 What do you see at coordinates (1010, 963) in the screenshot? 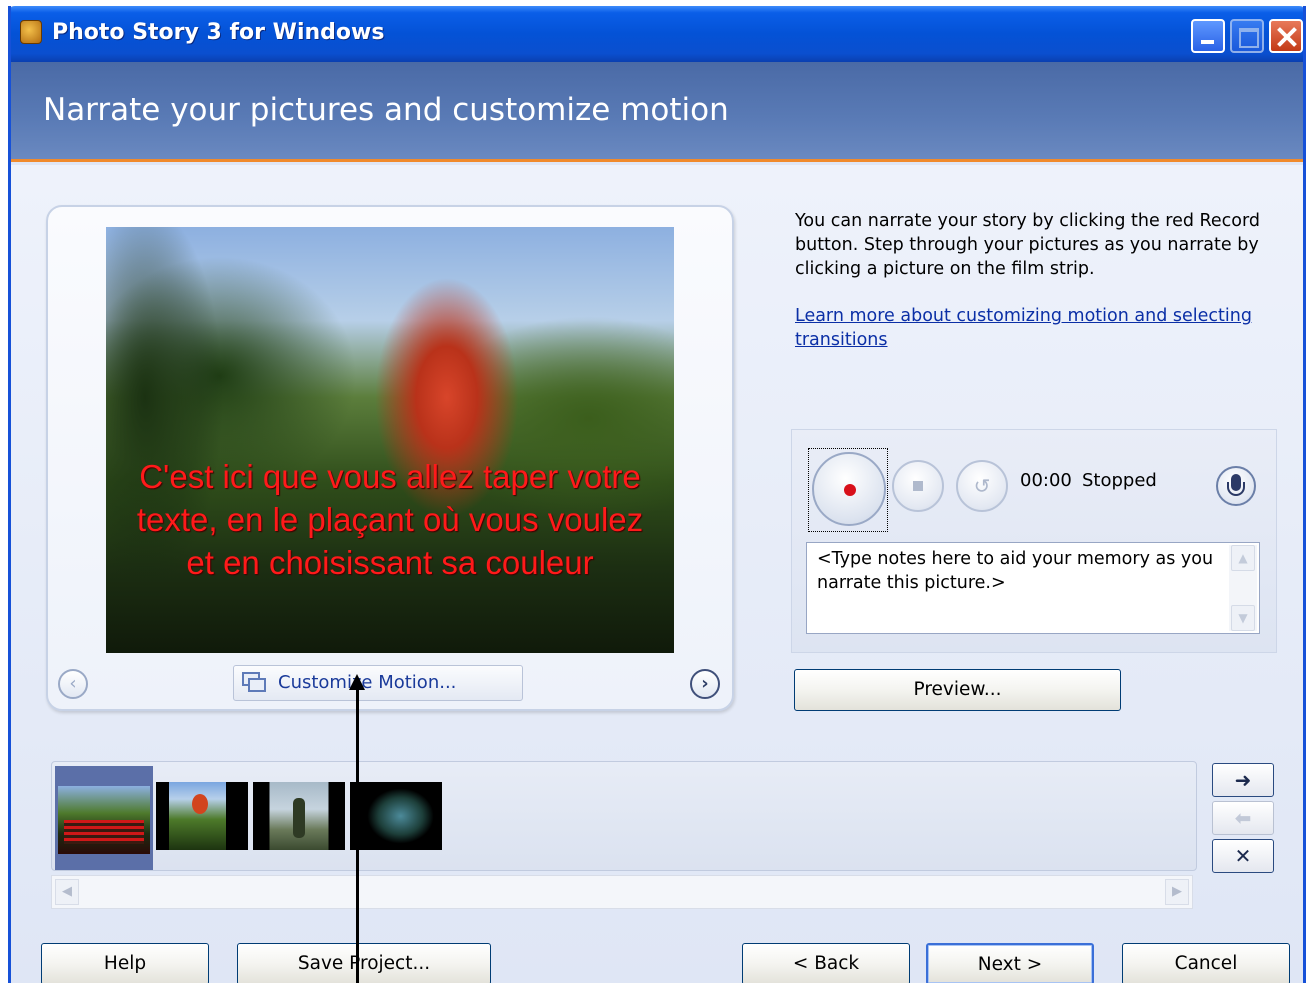
I see `next-button: Next >` at bounding box center [1010, 963].